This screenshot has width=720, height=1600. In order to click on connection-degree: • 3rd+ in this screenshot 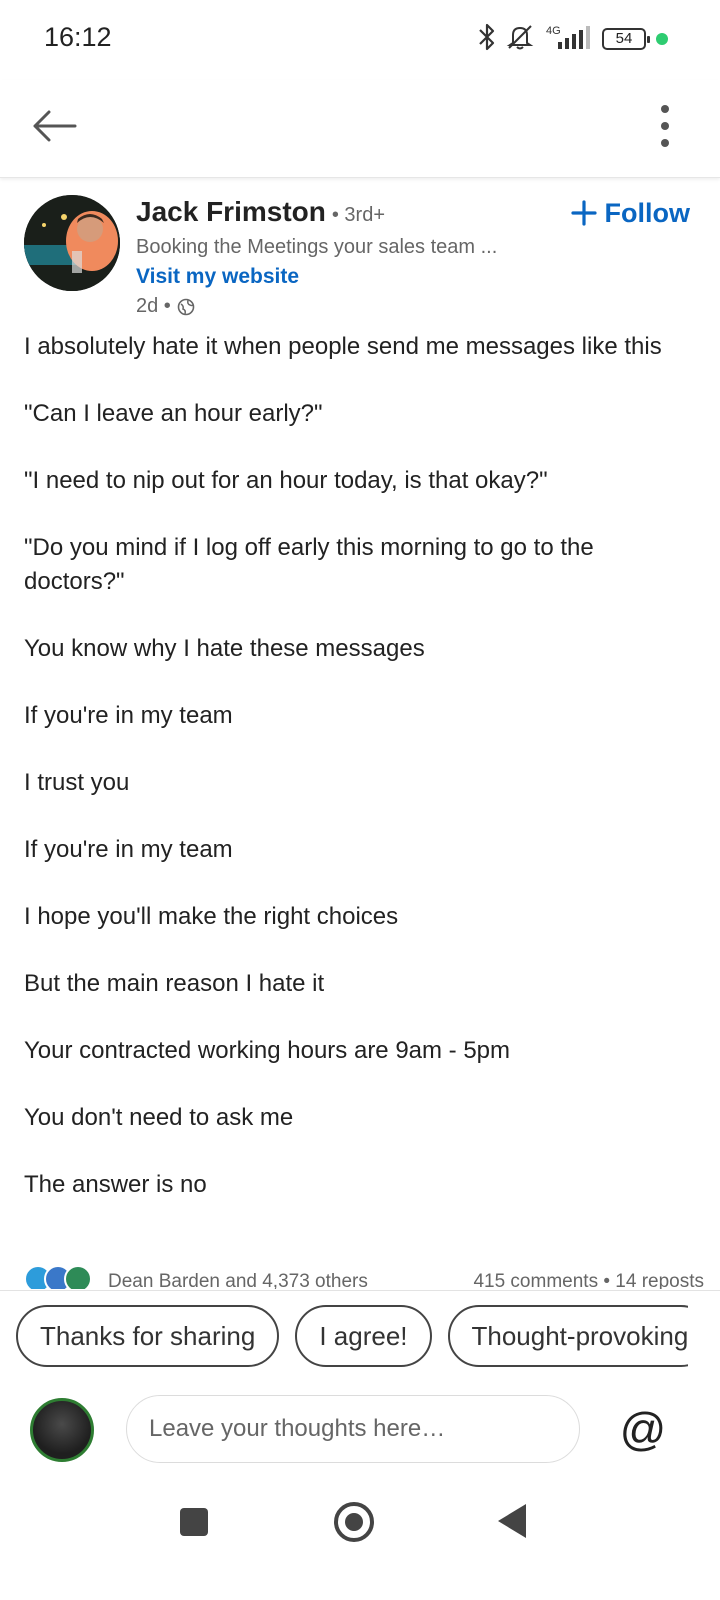, I will do `click(358, 215)`.